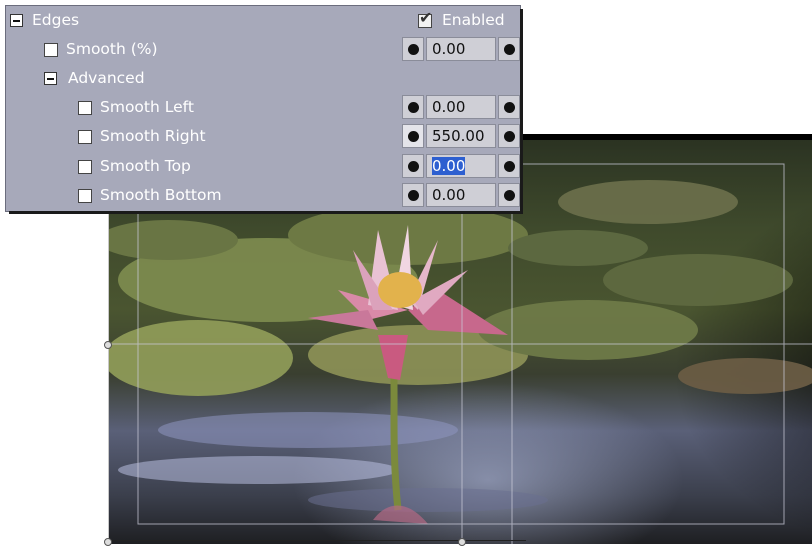  What do you see at coordinates (145, 166) in the screenshot?
I see `smooth-top-label: Smooth Top` at bounding box center [145, 166].